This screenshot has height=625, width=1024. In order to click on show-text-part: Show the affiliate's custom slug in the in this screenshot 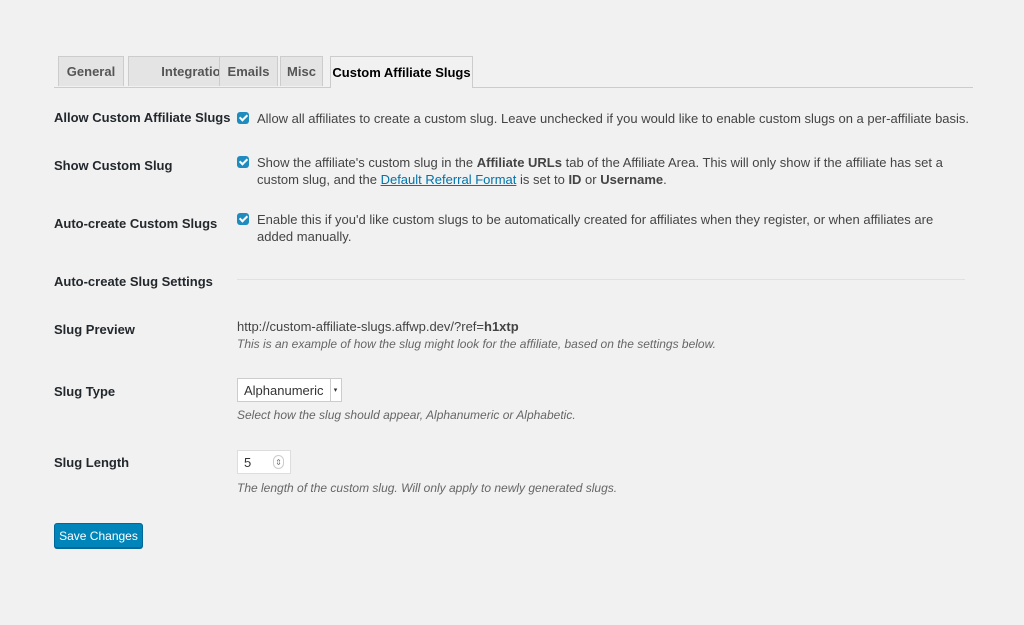, I will do `click(367, 162)`.